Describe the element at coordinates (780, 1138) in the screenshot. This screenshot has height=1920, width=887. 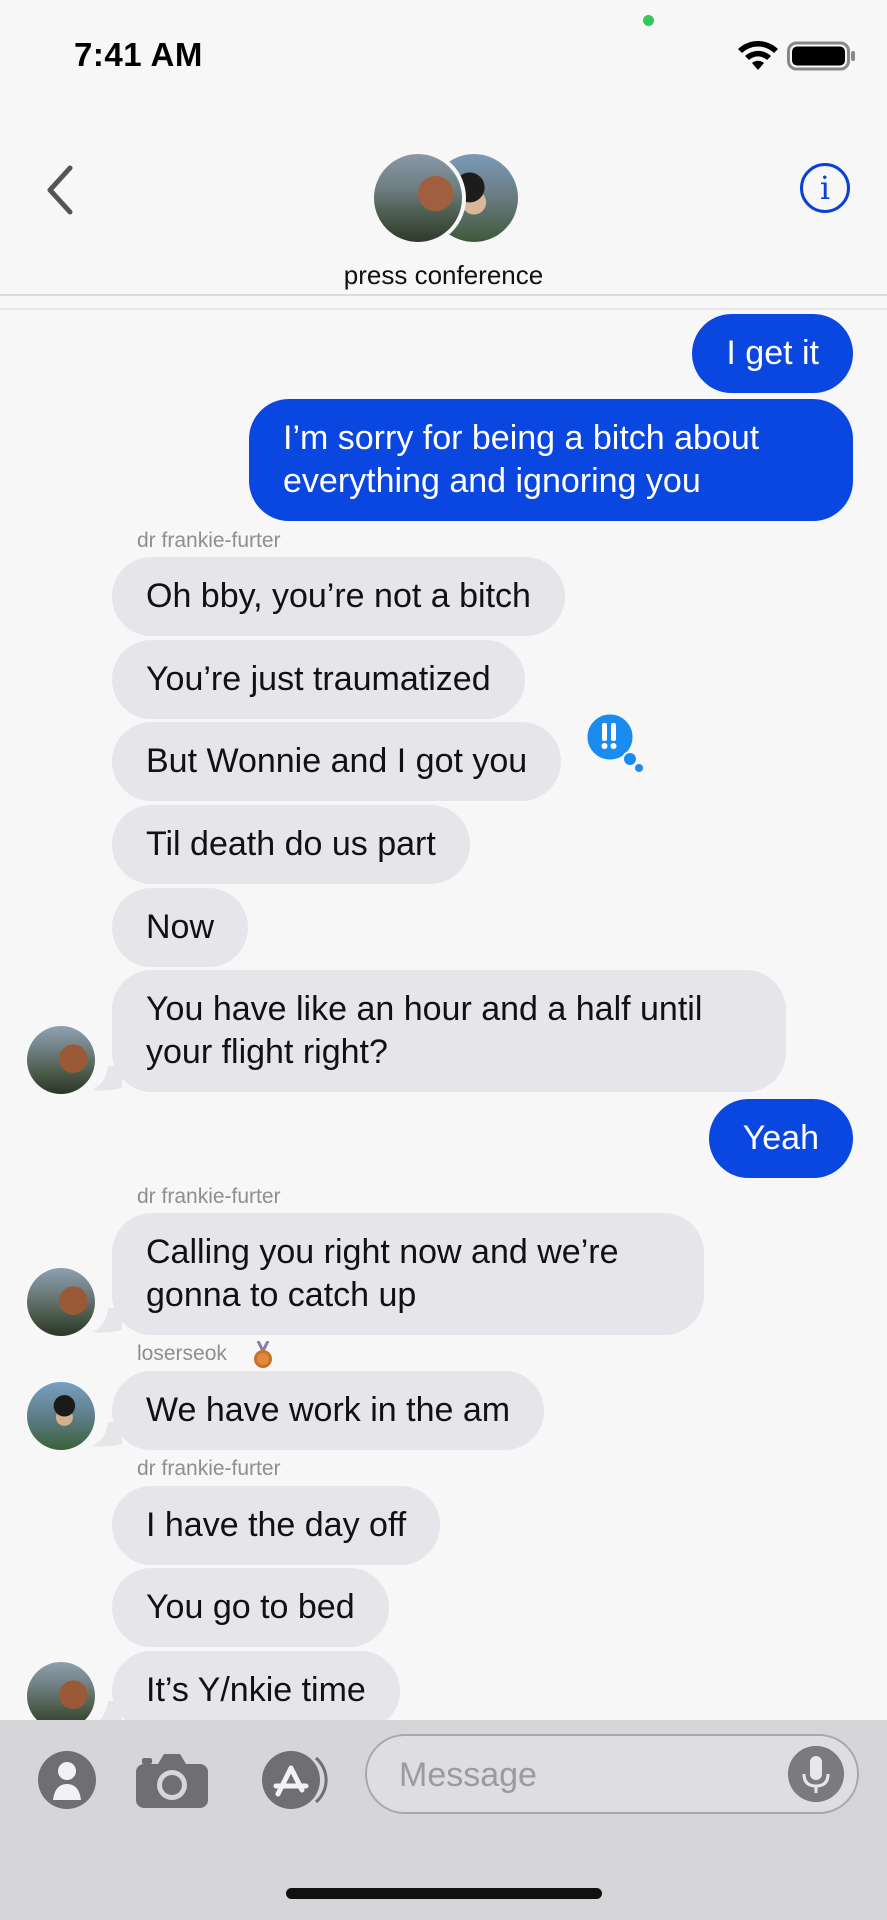
I see `outgoing-message: Yeah` at that location.